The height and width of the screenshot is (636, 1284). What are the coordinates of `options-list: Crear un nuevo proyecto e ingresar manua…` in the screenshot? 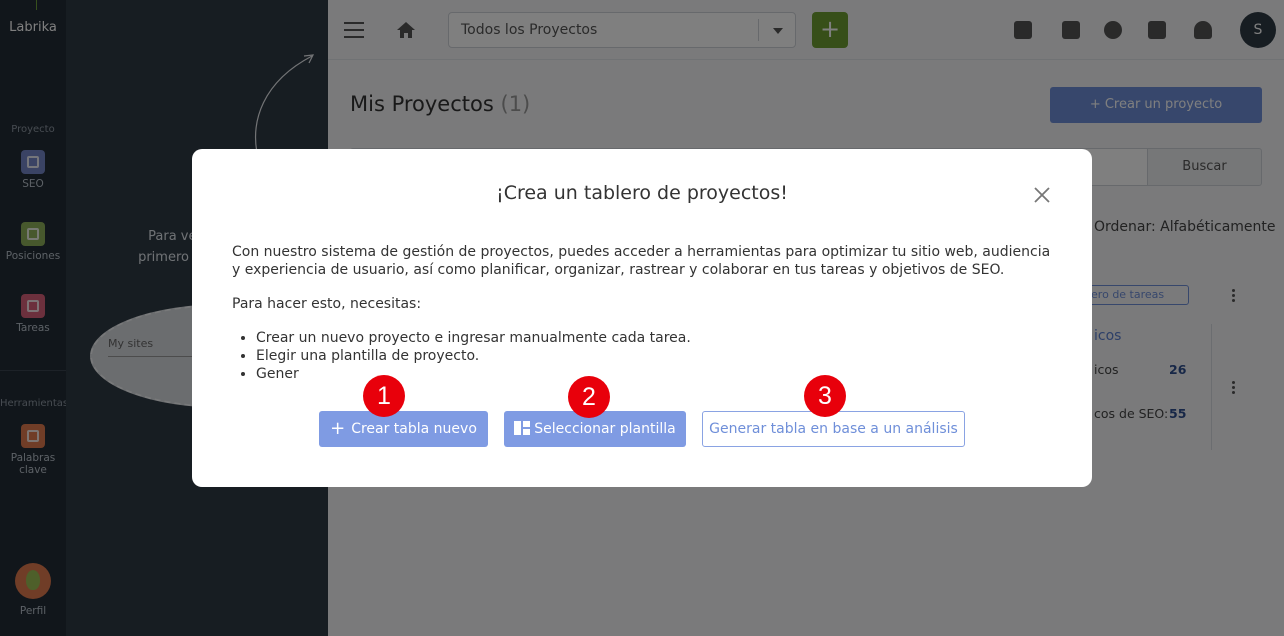 It's located at (642, 356).